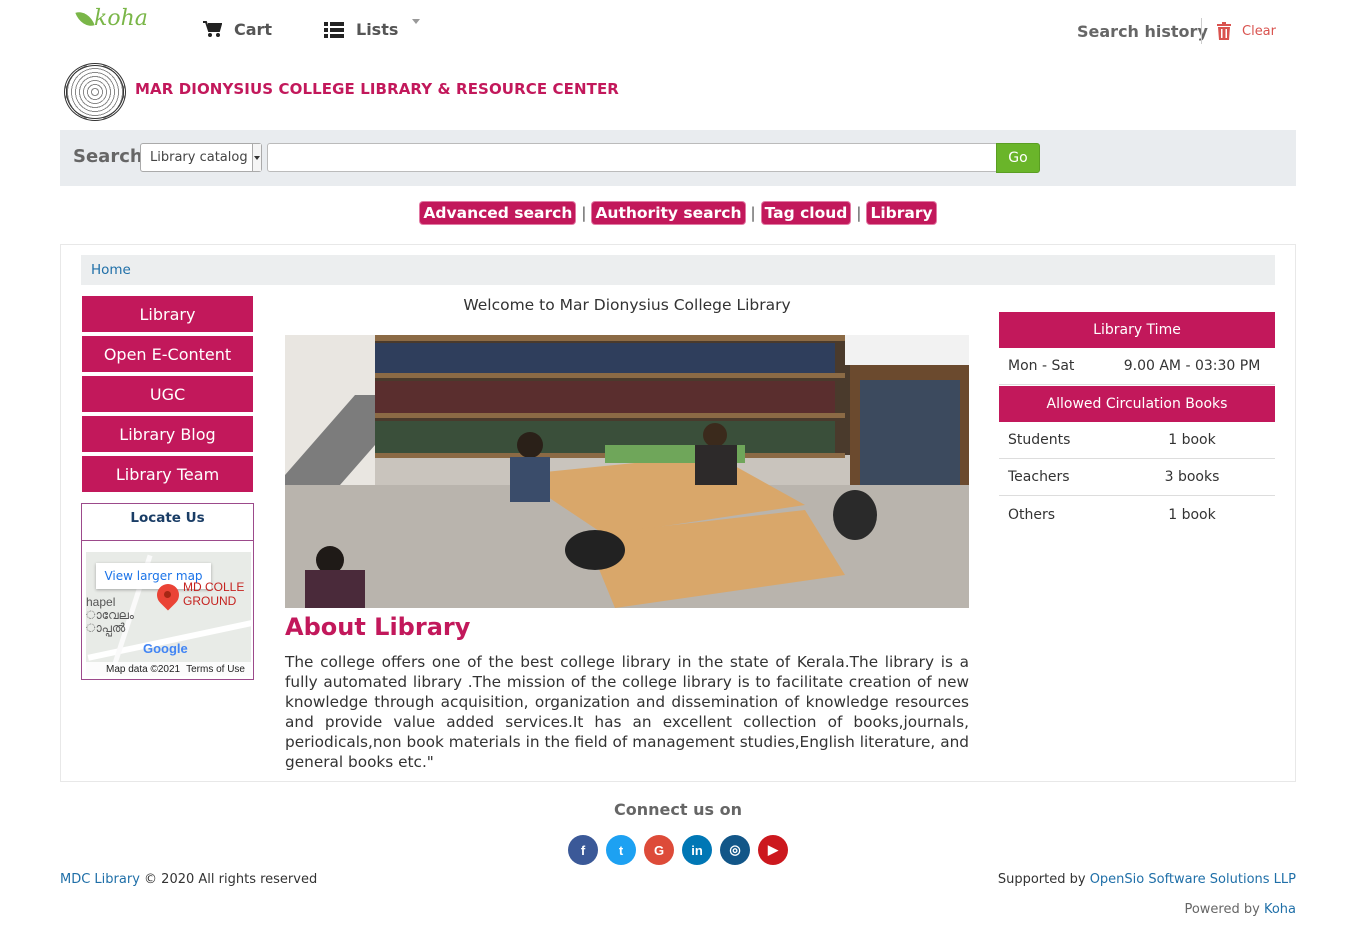 This screenshot has height=930, width=1356. I want to click on library-days: Mon - Sat, so click(1041, 366).